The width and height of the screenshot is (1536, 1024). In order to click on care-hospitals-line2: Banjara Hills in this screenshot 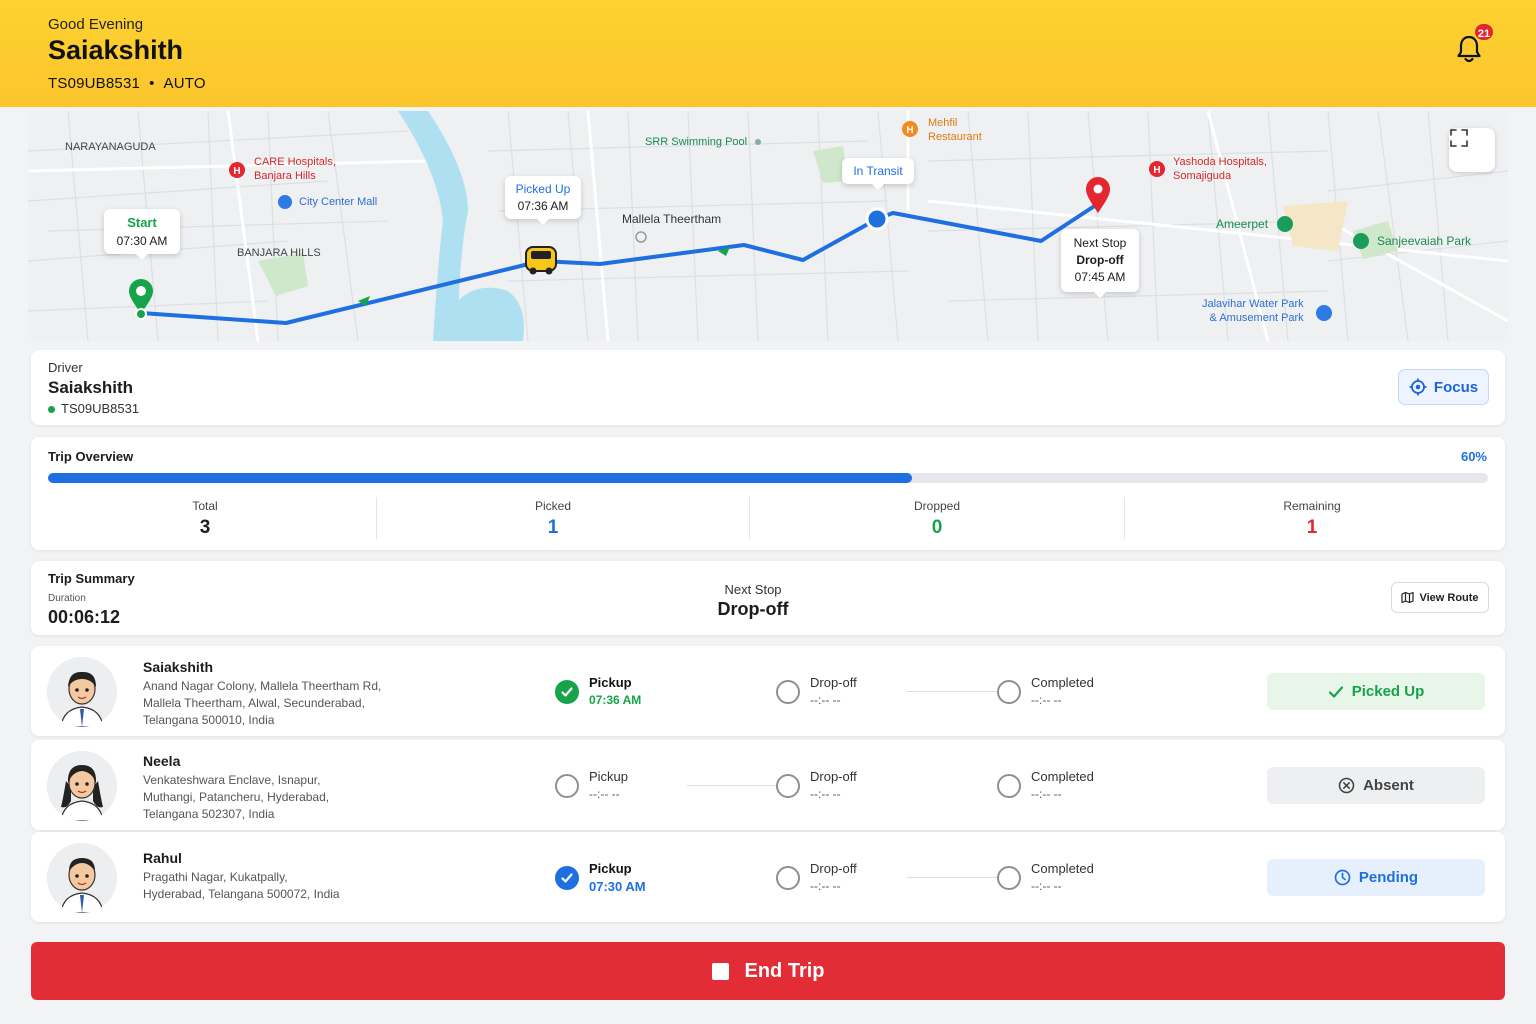, I will do `click(285, 176)`.